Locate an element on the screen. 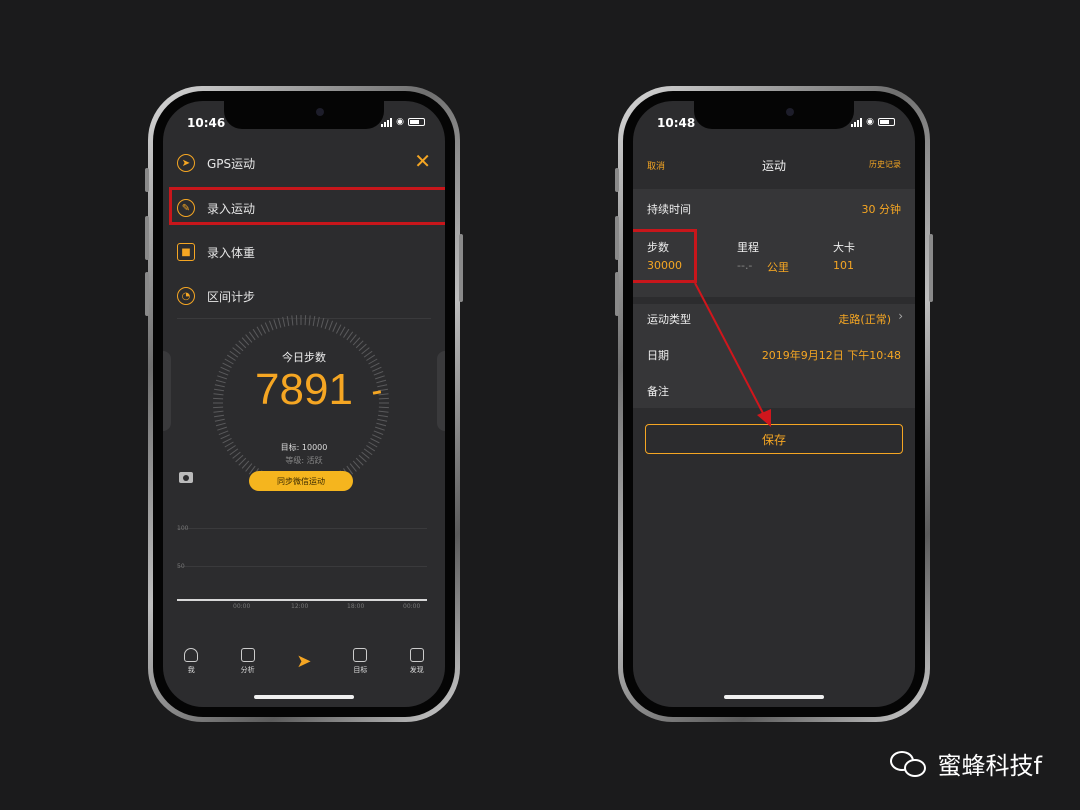 The width and height of the screenshot is (1080, 810). tab-bar: 我 分析 ➤ 目标 发现 is located at coordinates (304, 655).